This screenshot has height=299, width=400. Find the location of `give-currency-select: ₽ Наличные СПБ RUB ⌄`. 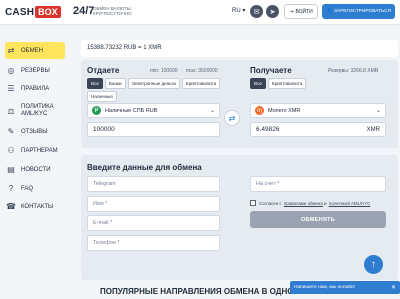

give-currency-select: ₽ Наличные СПБ RUB ⌄ is located at coordinates (153, 110).